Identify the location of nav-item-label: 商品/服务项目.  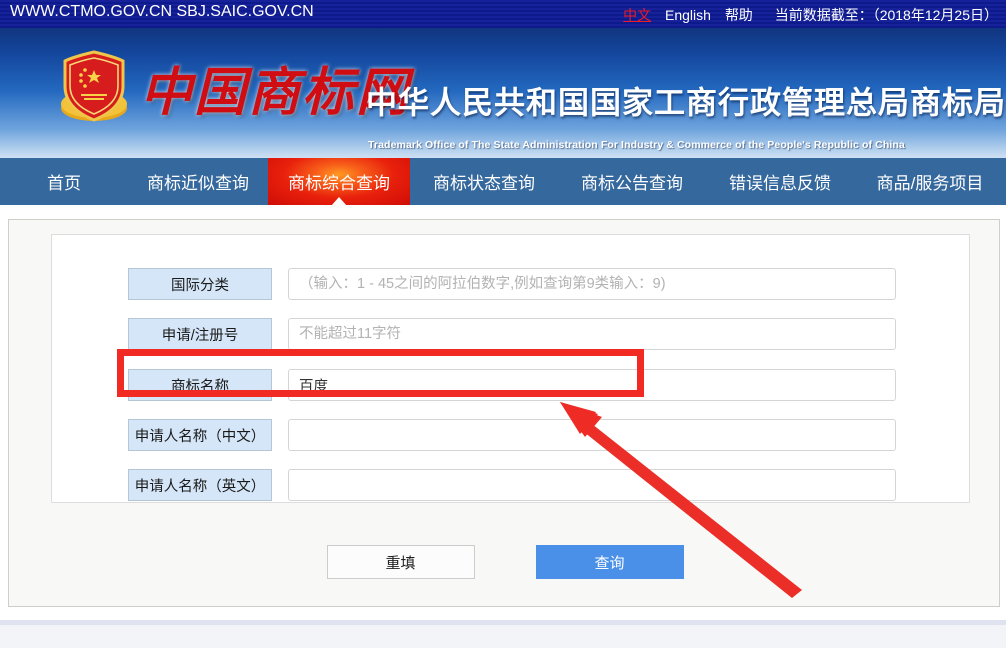
(930, 183).